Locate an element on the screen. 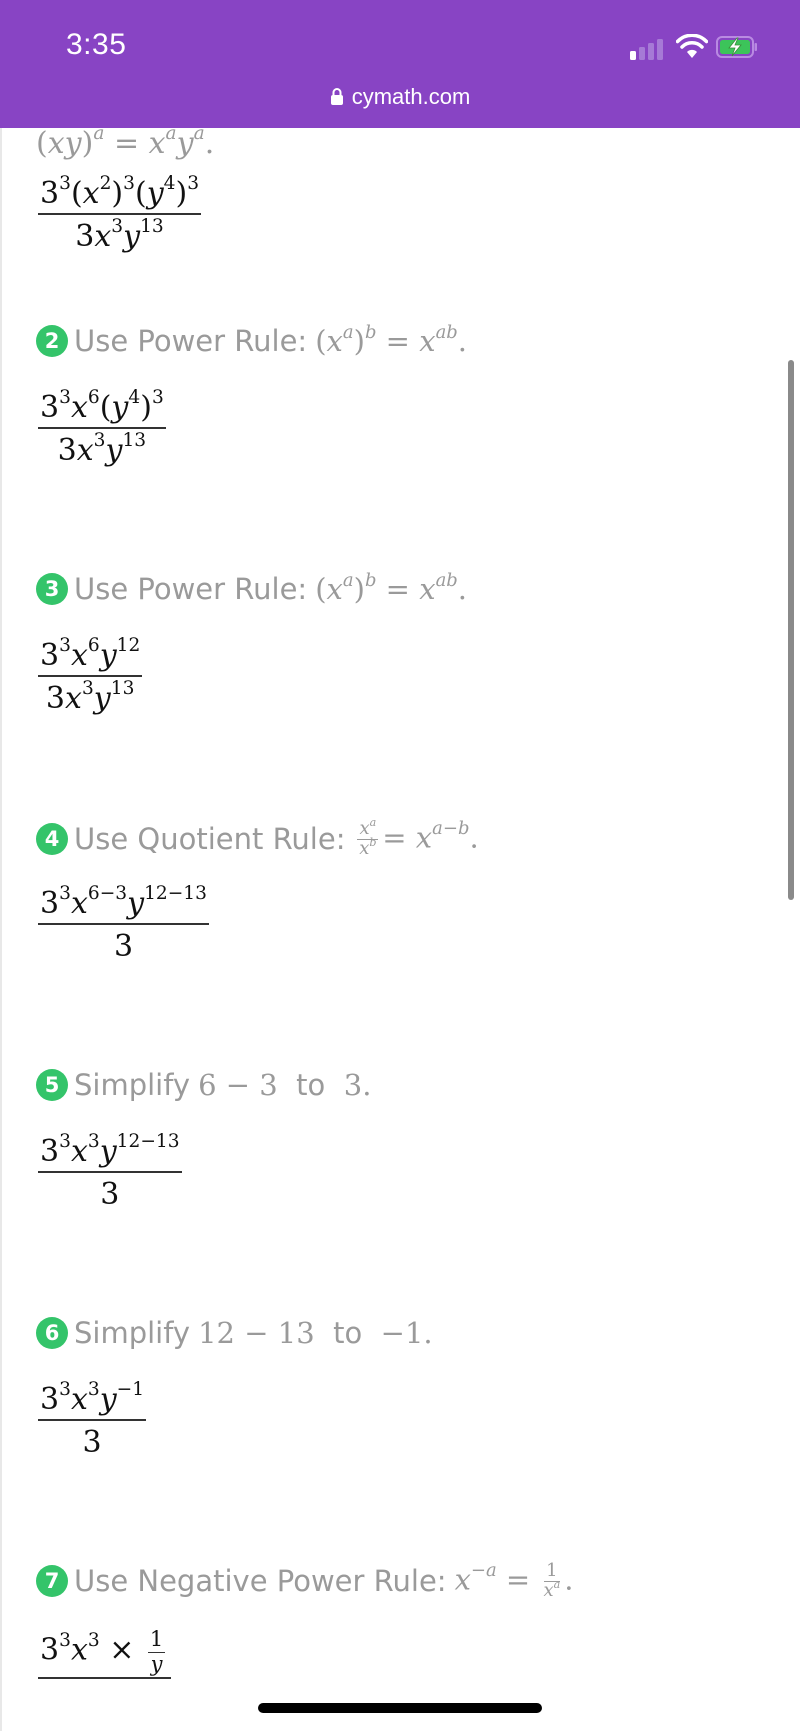 This screenshot has width=800, height=1731. expression-1: 33(x2)3(y4)3 3x3y13 is located at coordinates (120, 213).